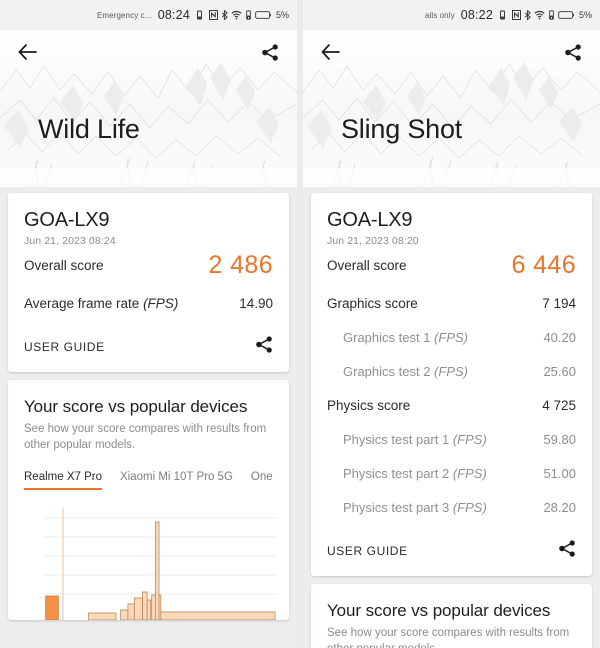 This screenshot has width=600, height=648. What do you see at coordinates (262, 480) in the screenshot?
I see `tab-oneplus: Onel` at bounding box center [262, 480].